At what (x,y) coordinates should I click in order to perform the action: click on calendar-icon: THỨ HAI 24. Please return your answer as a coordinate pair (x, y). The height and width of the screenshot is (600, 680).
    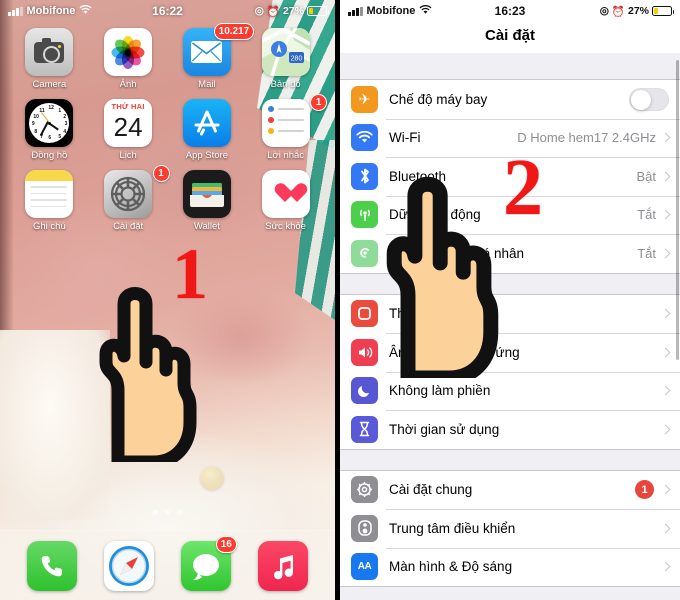
    Looking at the image, I should click on (128, 123).